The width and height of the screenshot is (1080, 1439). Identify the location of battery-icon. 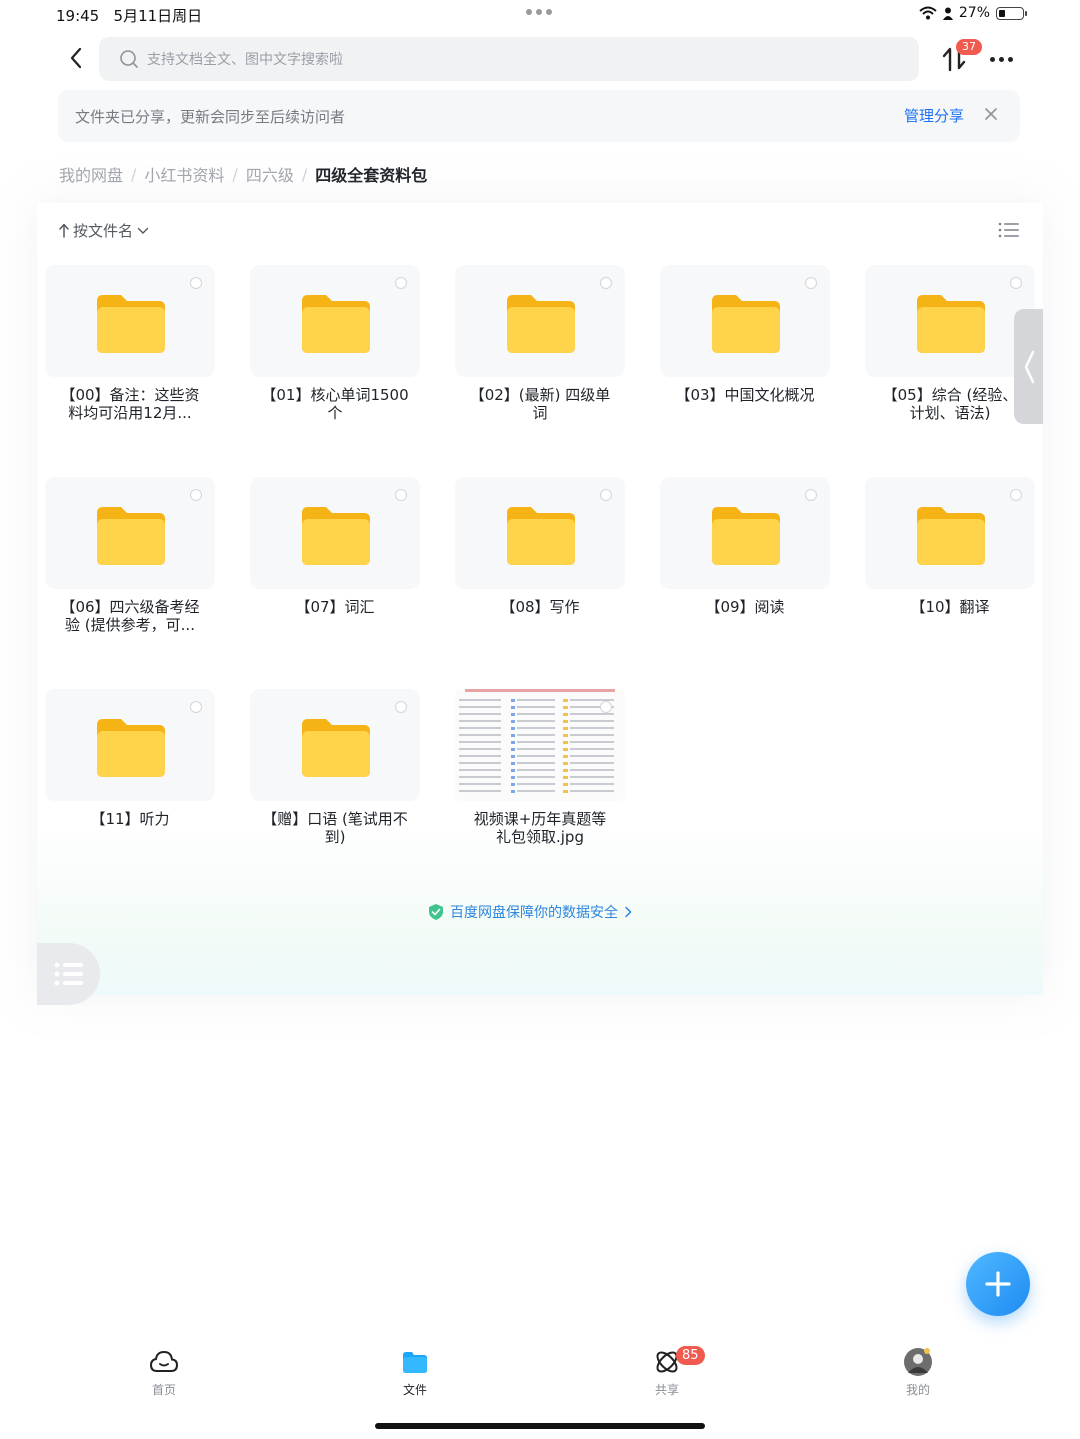
(1011, 13).